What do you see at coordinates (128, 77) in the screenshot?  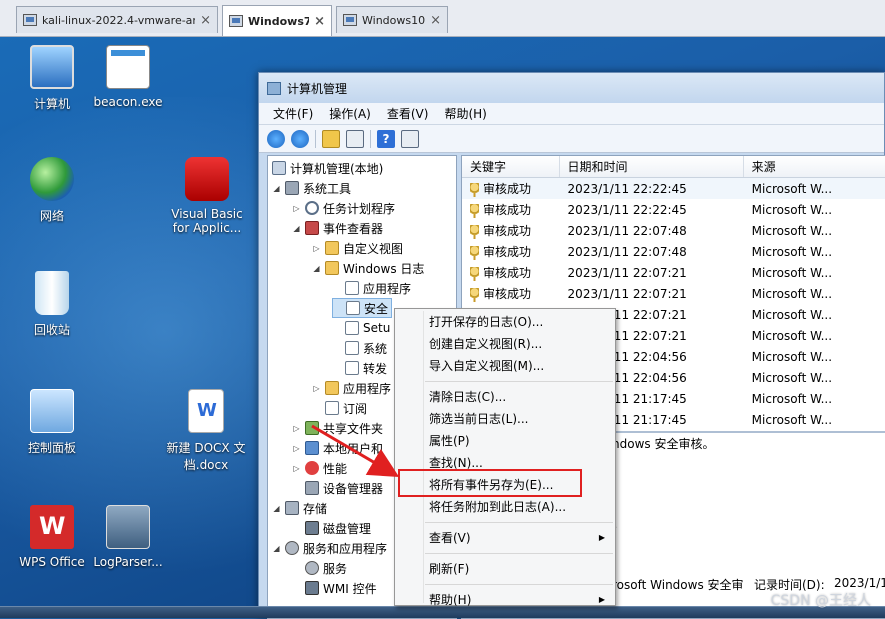 I see `desktop-icon-beacon: beacon.exe` at bounding box center [128, 77].